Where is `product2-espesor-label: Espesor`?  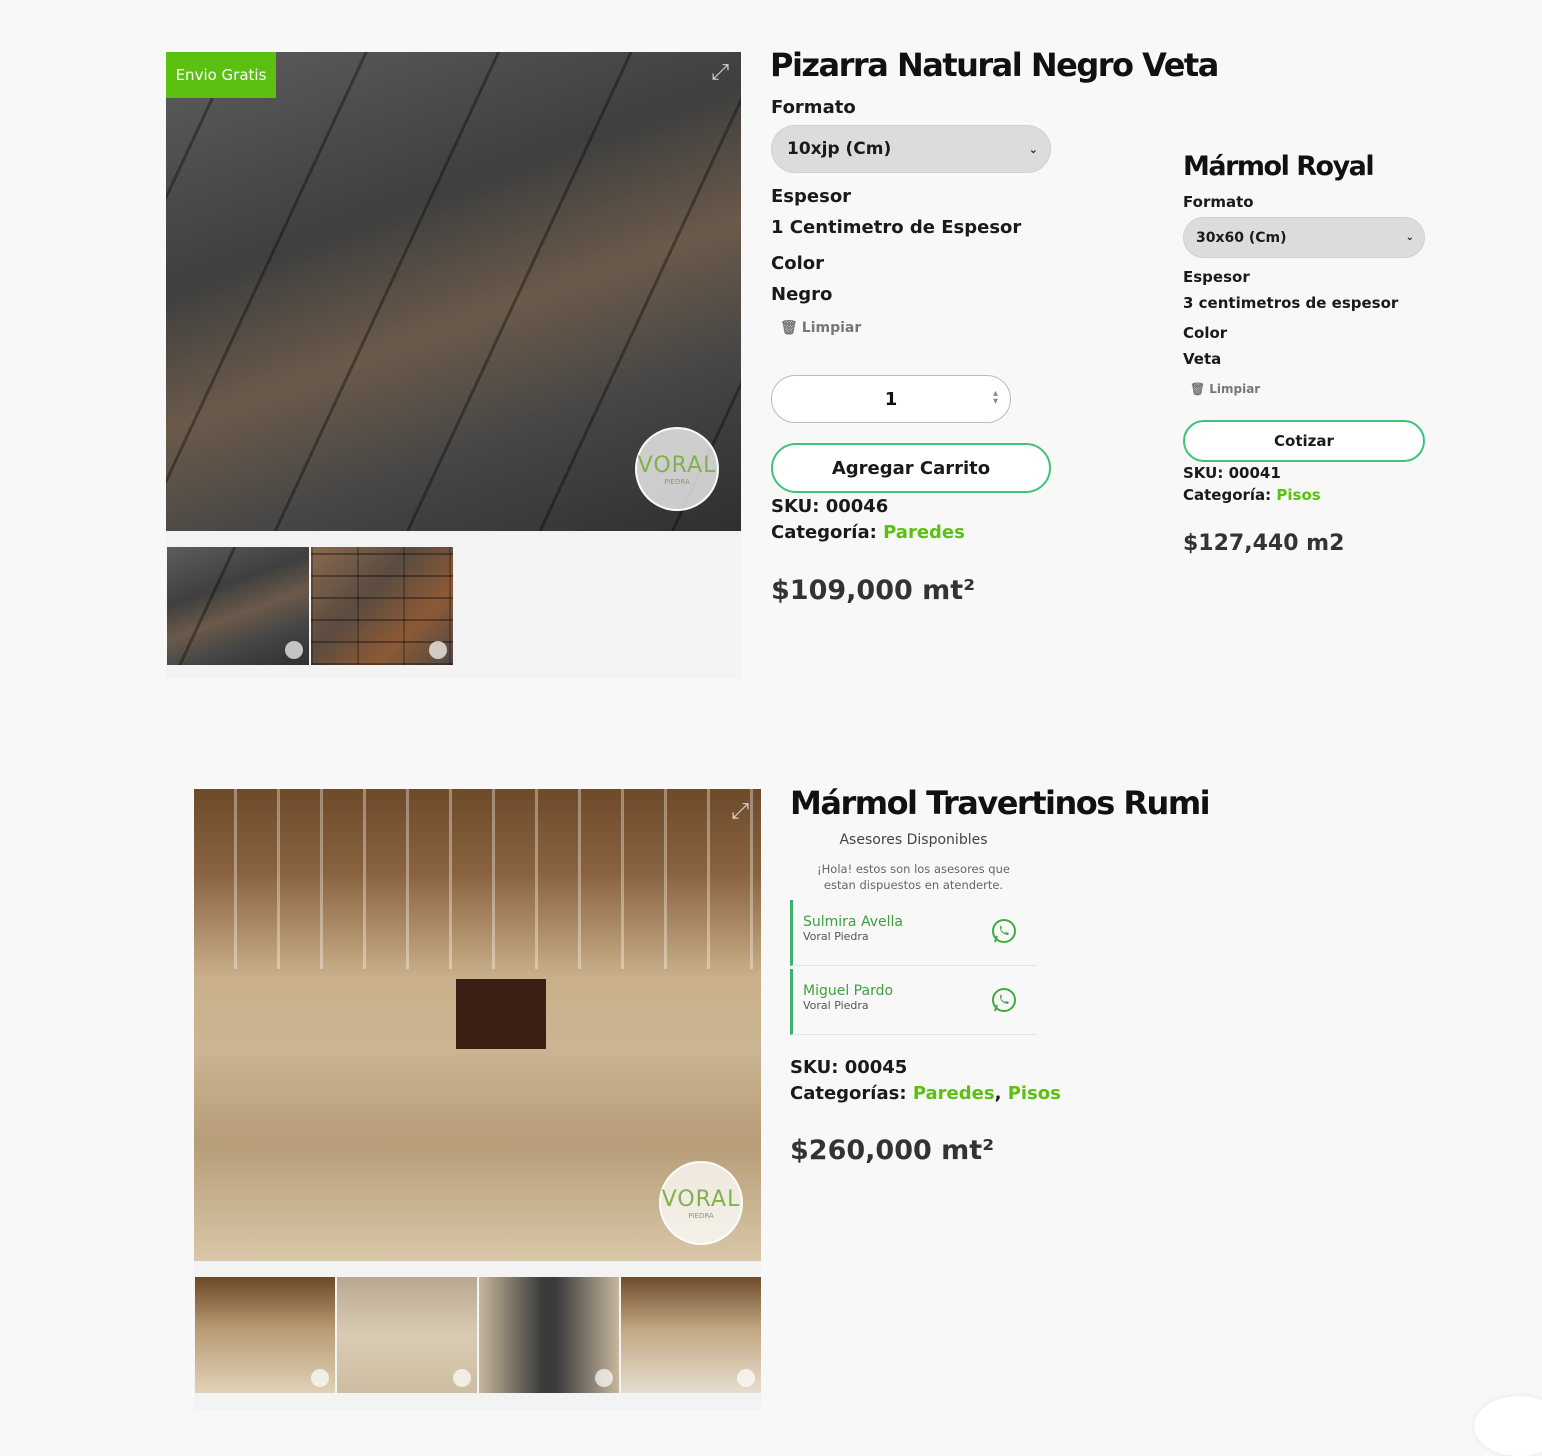 product2-espesor-label: Espesor is located at coordinates (1216, 277).